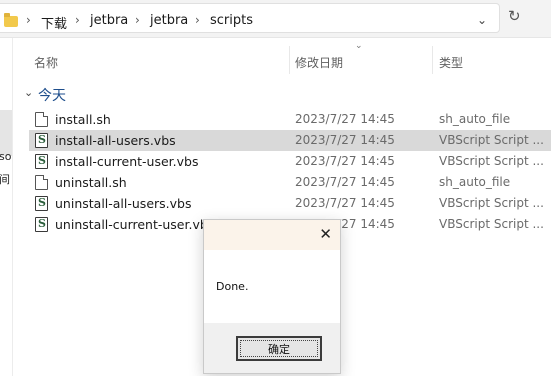 The image size is (551, 376). I want to click on dialog-footer: 确定, so click(272, 348).